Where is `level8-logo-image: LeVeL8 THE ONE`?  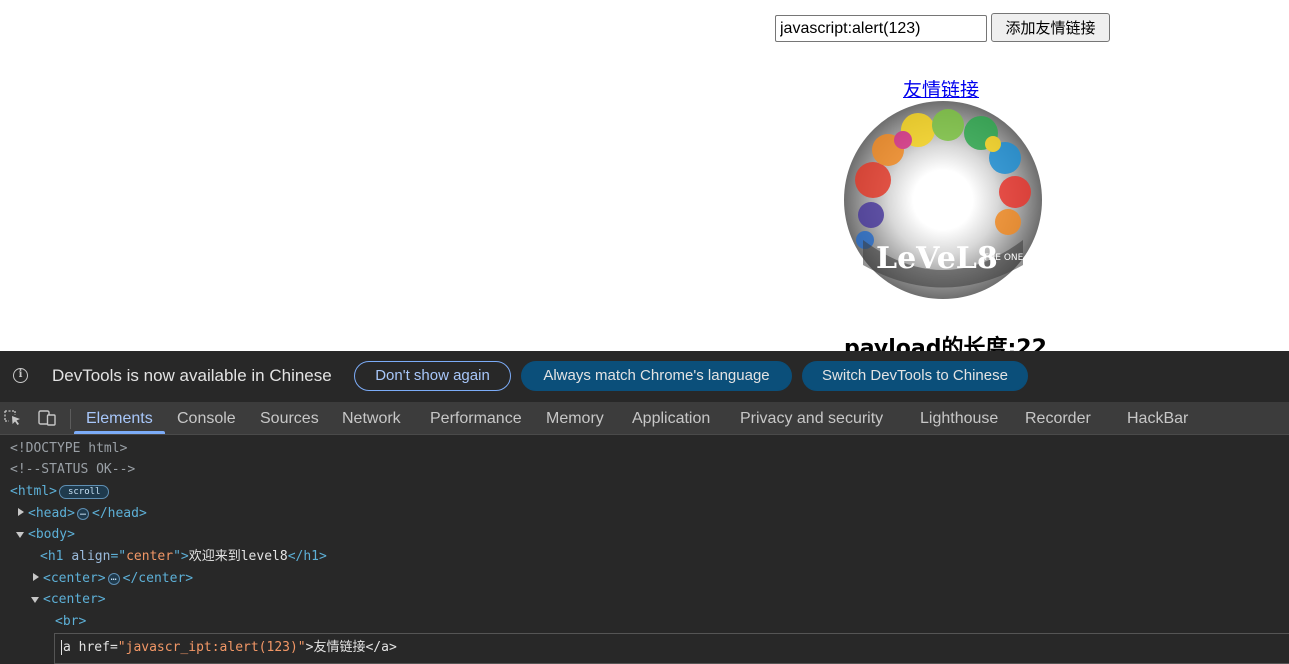 level8-logo-image: LeVeL8 THE ONE is located at coordinates (943, 200).